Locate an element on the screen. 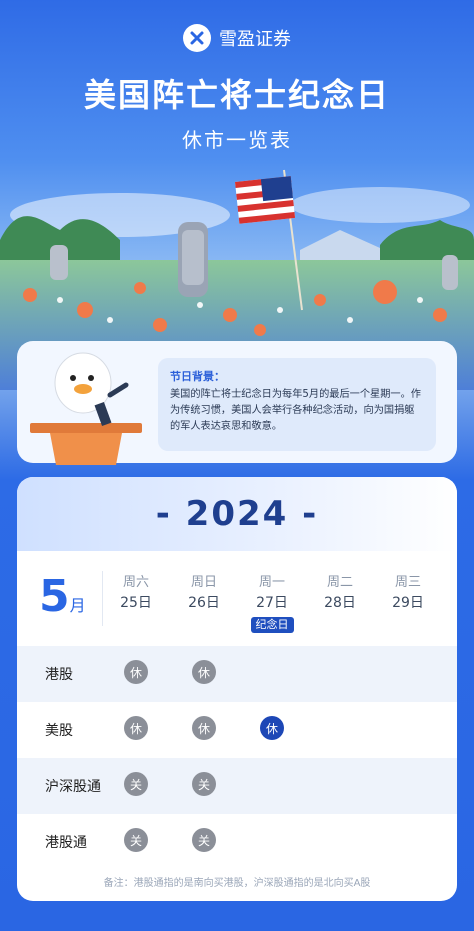 This screenshot has width=474, height=931. weekday: 周二 is located at coordinates (339, 582).